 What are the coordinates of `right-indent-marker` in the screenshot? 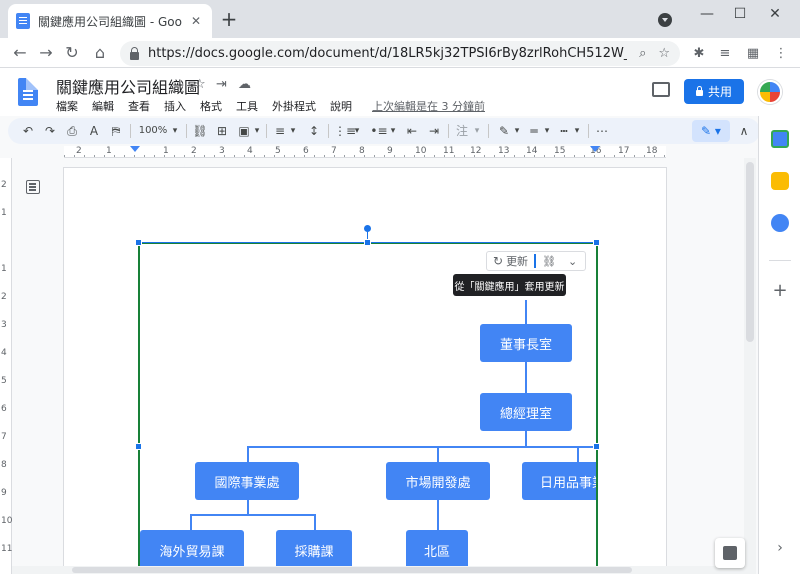 It's located at (595, 149).